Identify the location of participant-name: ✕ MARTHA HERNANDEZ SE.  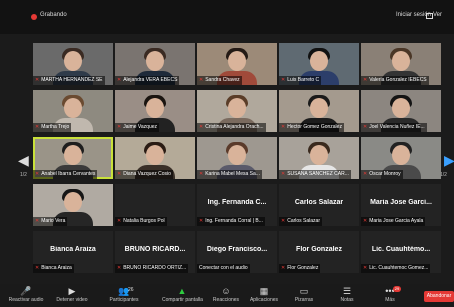
(69, 80).